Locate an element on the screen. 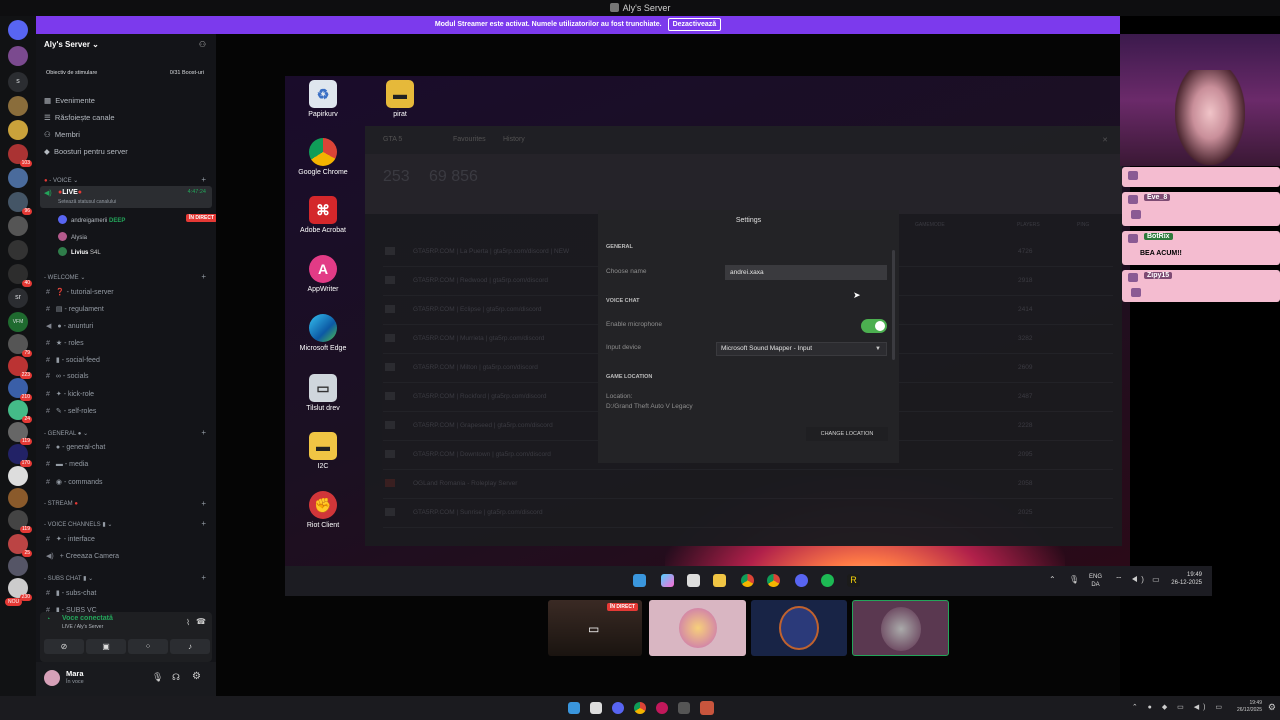 This screenshot has height=720, width=1280. camera-off-button: ⊘ is located at coordinates (64, 646).